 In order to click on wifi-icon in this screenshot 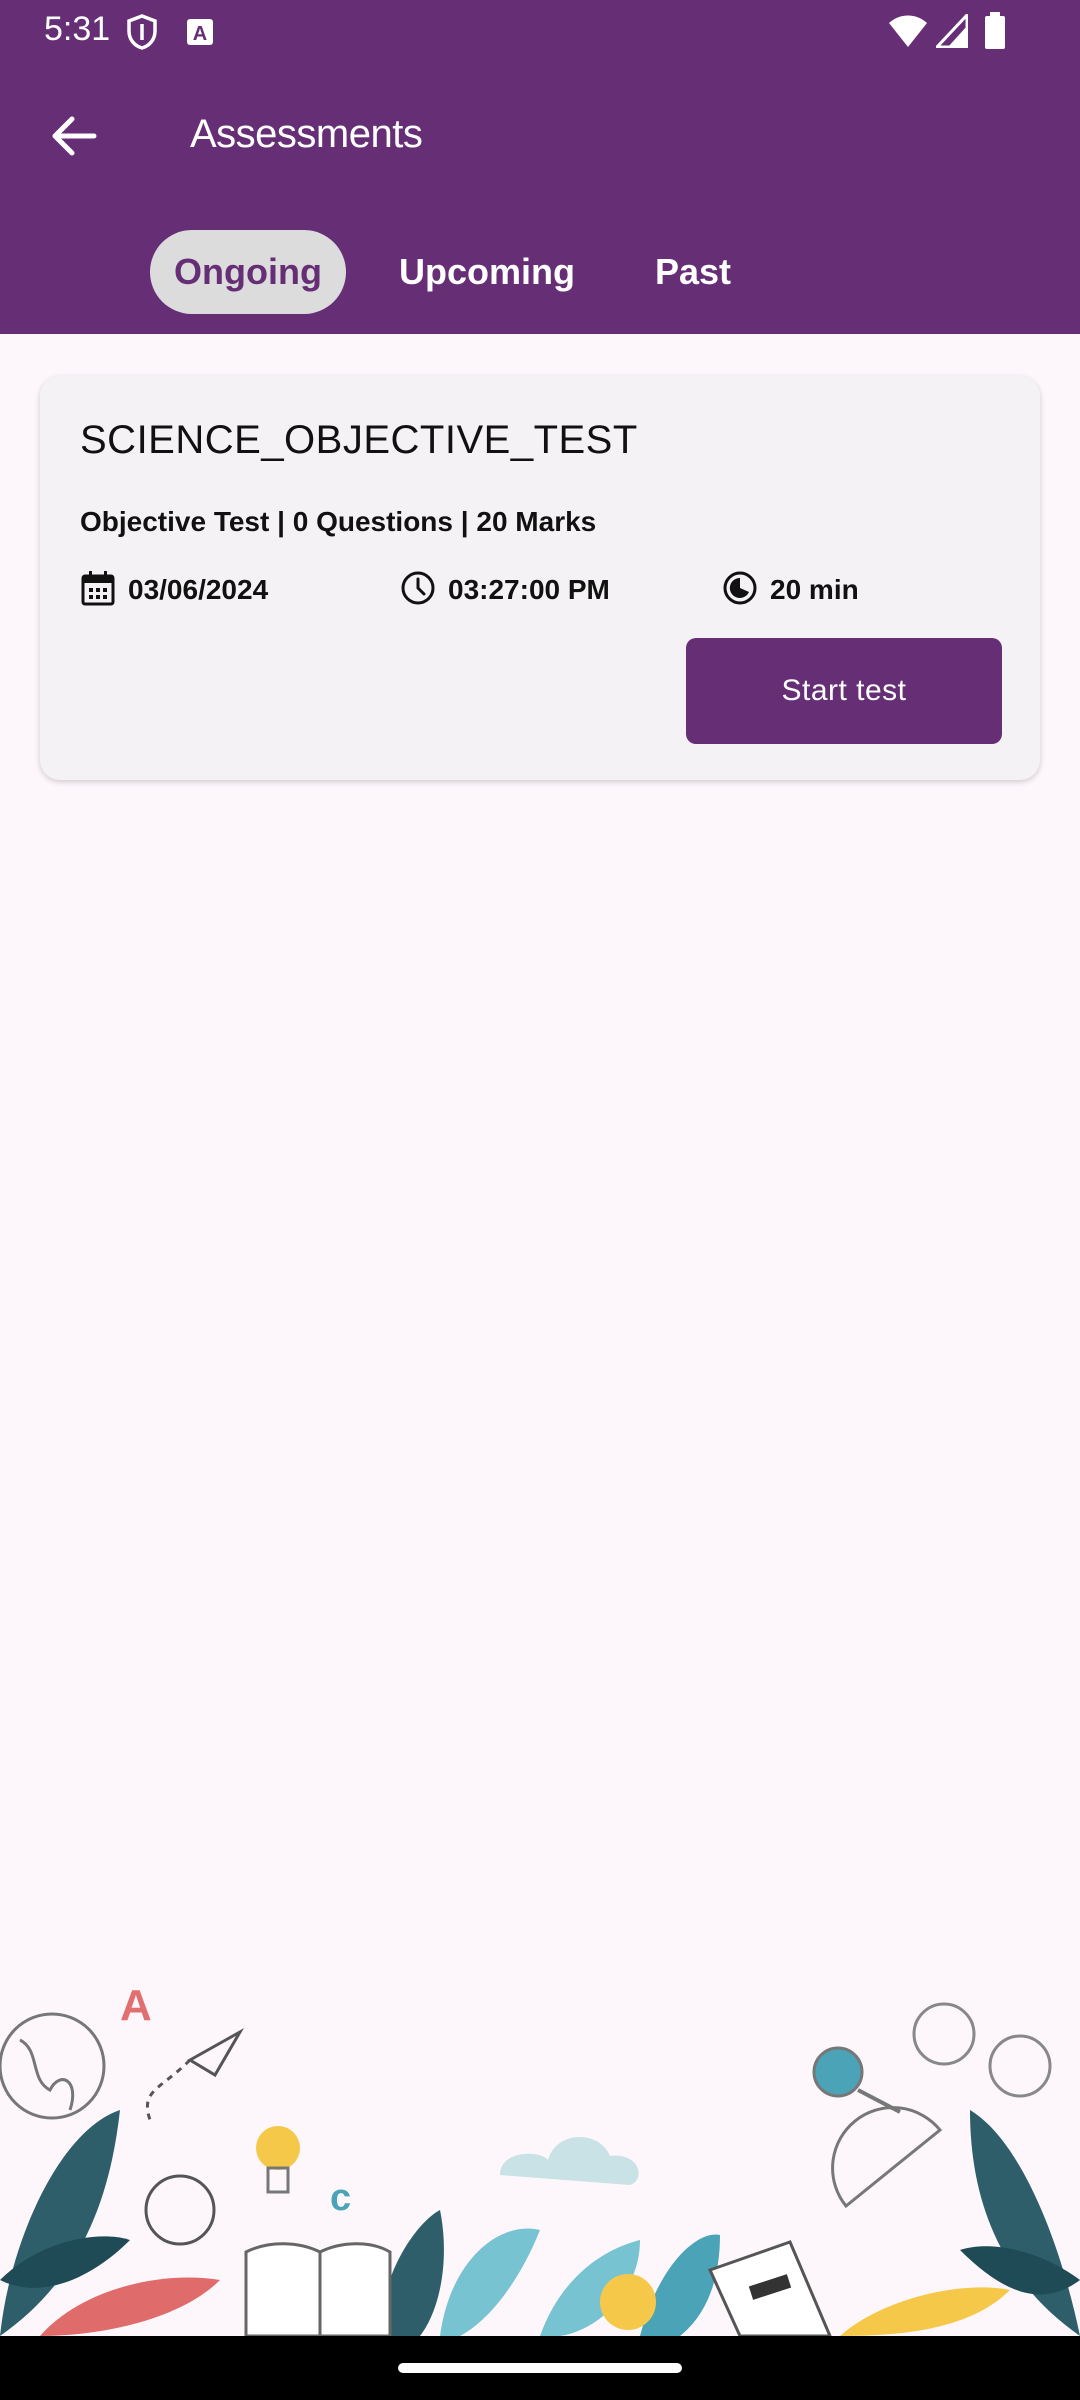, I will do `click(908, 33)`.